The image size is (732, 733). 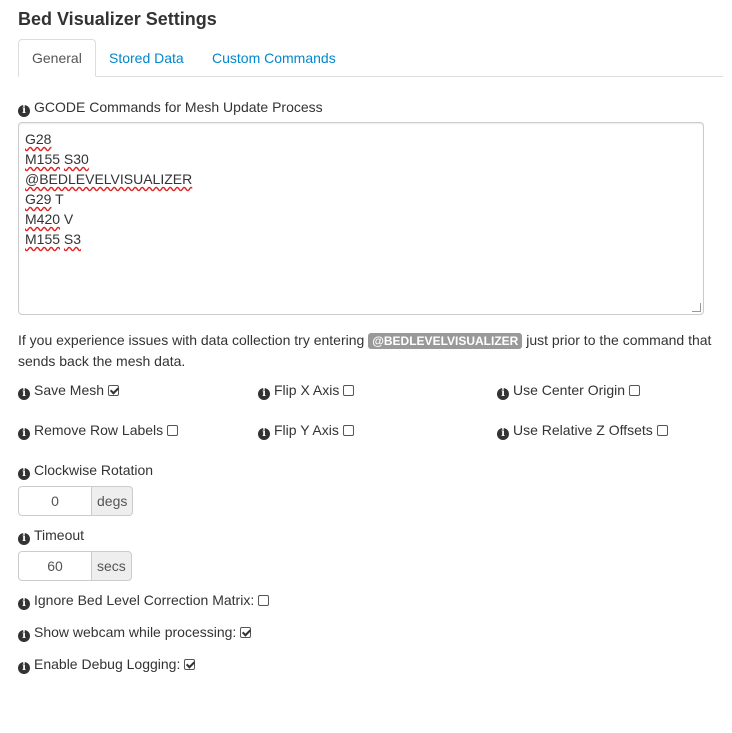 I want to click on gcode-label-row: i GCODE Commands for Mesh Update Process, so click(x=170, y=107).